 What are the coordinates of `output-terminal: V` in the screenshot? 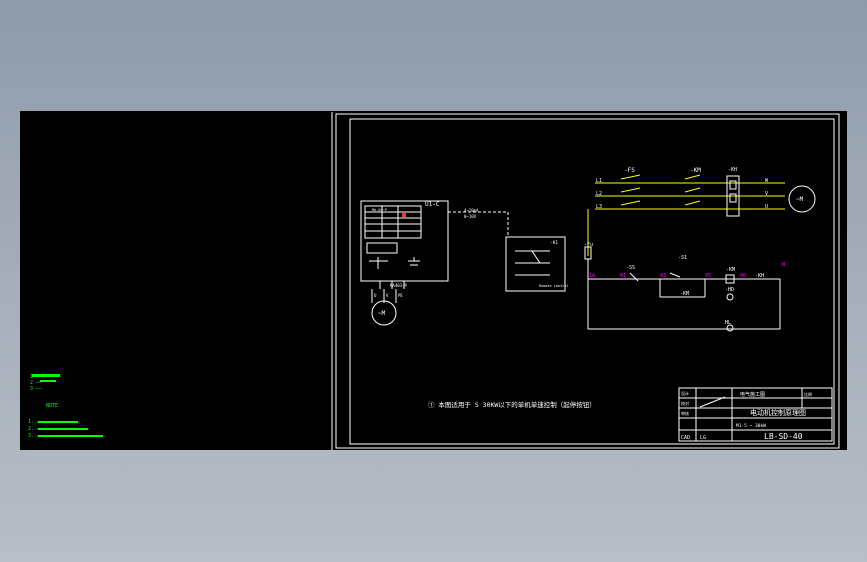 It's located at (766, 194).